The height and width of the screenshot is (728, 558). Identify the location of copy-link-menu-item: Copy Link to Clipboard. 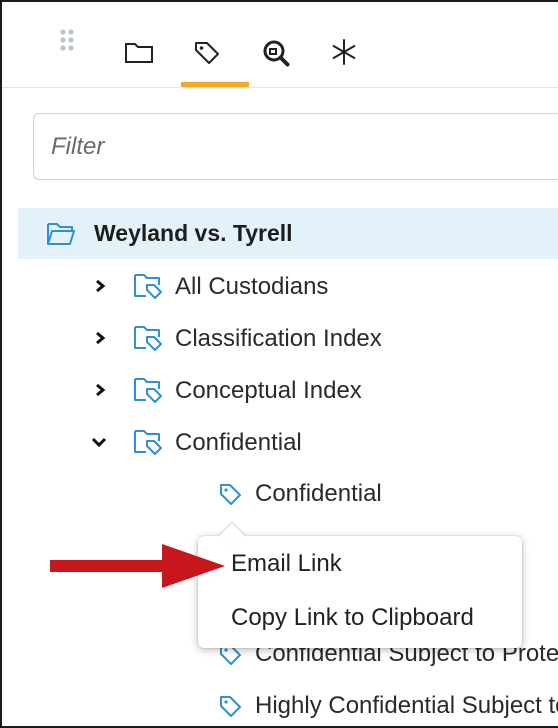
(352, 618).